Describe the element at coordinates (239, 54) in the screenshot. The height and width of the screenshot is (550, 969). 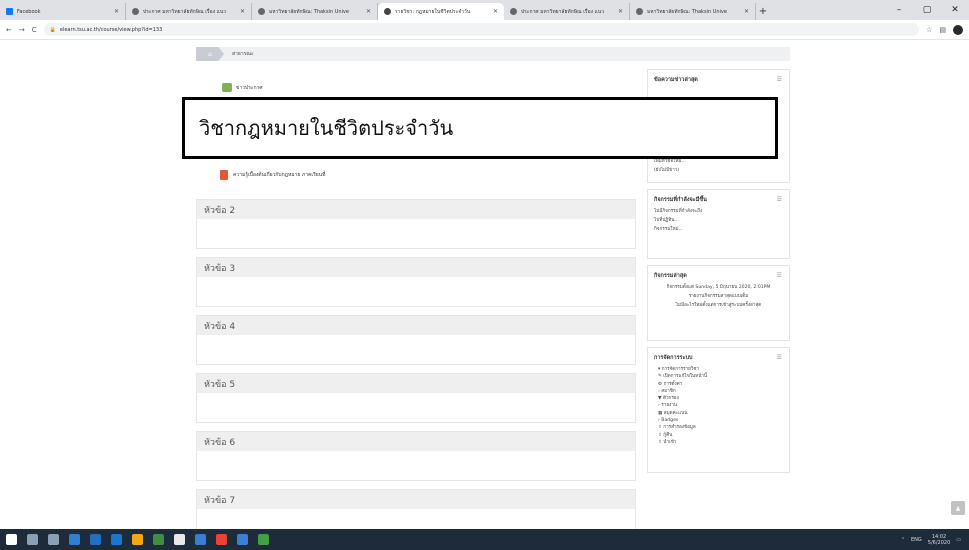
I see `breadcrumb-current: สาธารณะ` at that location.